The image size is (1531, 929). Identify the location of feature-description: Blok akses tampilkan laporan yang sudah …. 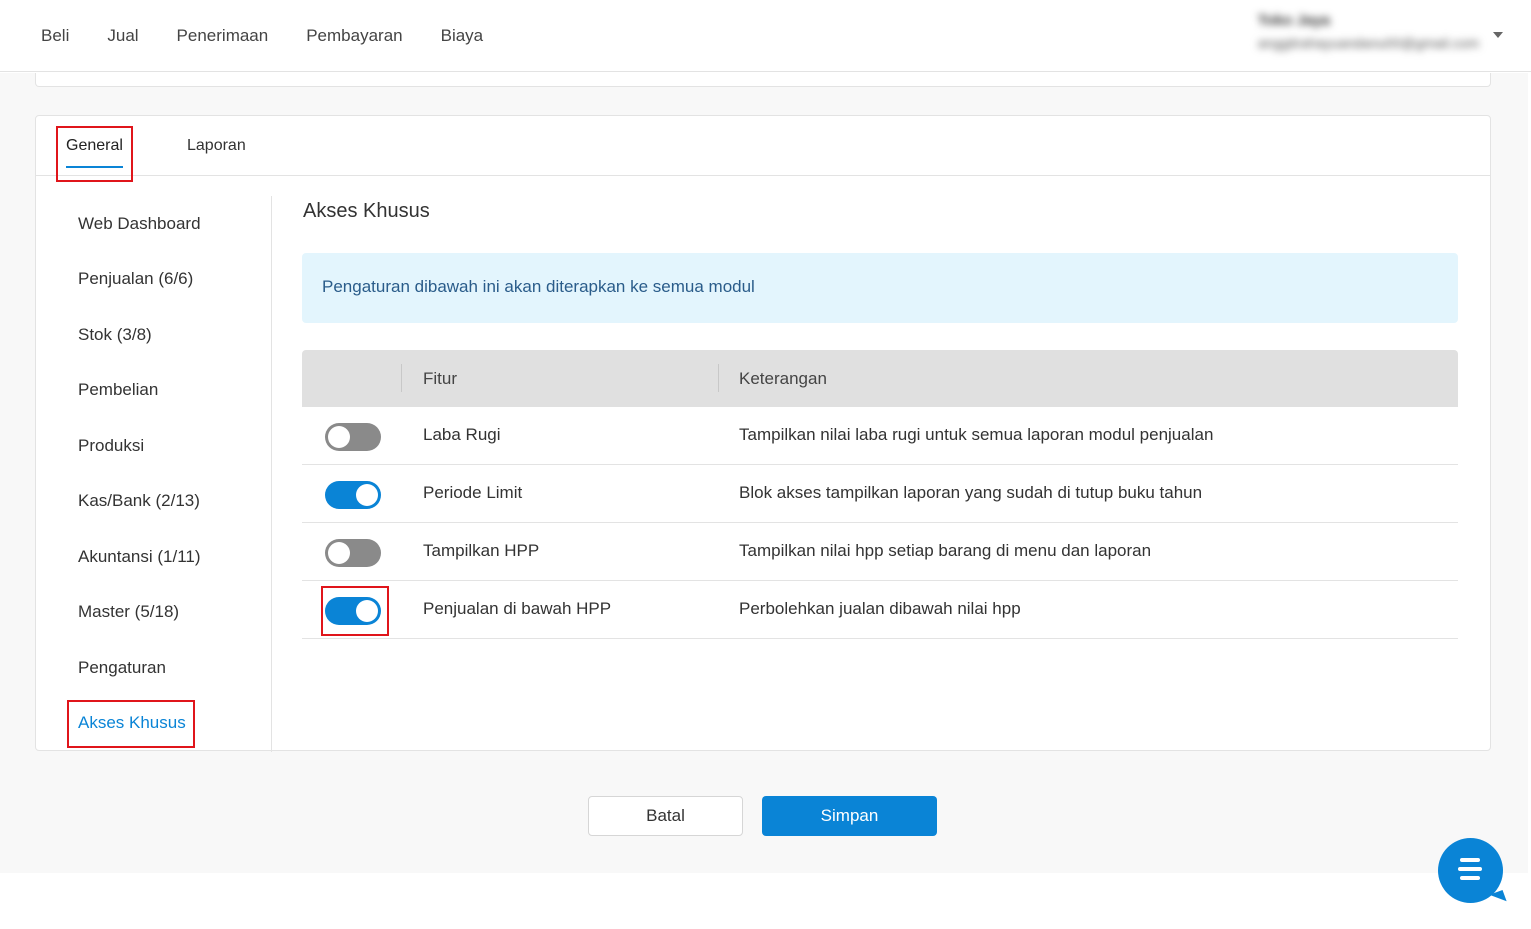
(971, 492).